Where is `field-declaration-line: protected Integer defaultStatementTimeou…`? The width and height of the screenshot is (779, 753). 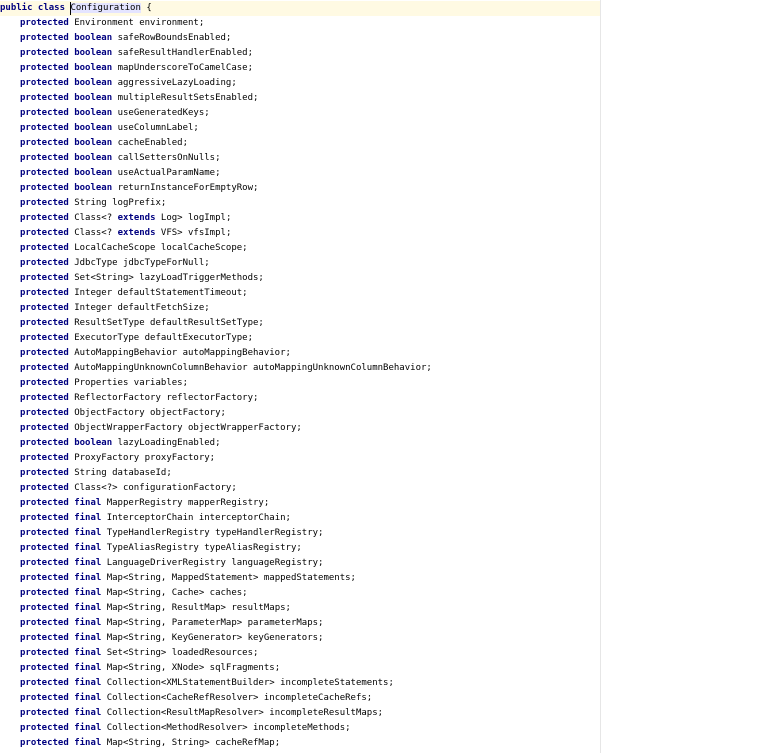 field-declaration-line: protected Integer defaultStatementTimeou… is located at coordinates (216, 293).